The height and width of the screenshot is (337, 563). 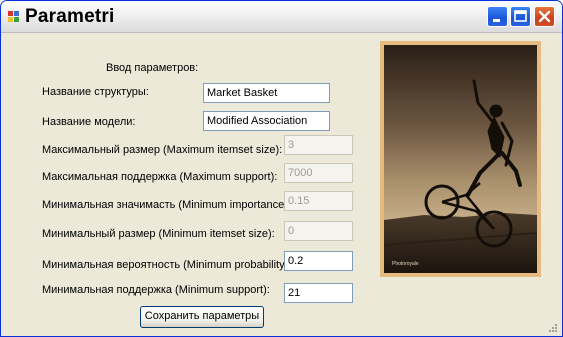 I want to click on model-name-label: Название модели:, so click(x=89, y=122).